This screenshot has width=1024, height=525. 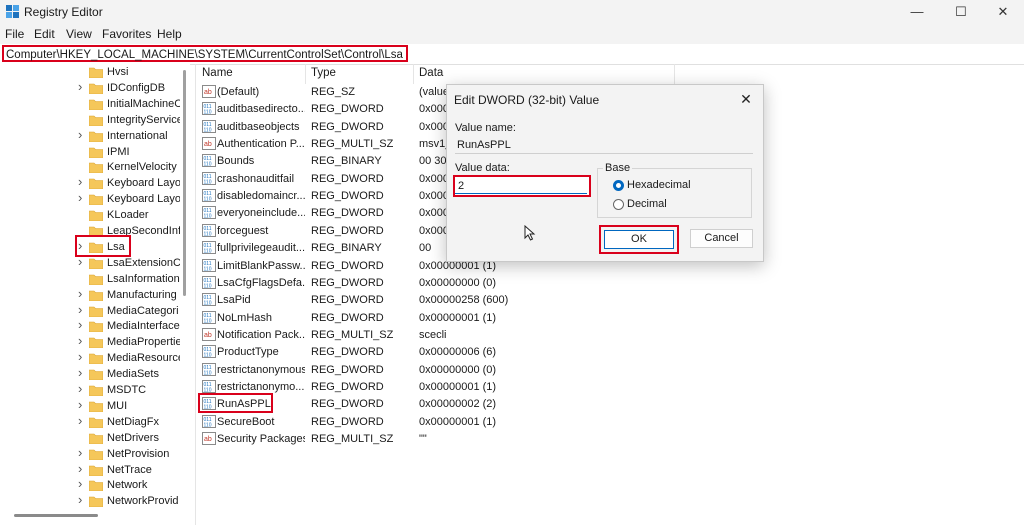 What do you see at coordinates (143, 358) in the screenshot?
I see `tree-item-label: MediaResource` at bounding box center [143, 358].